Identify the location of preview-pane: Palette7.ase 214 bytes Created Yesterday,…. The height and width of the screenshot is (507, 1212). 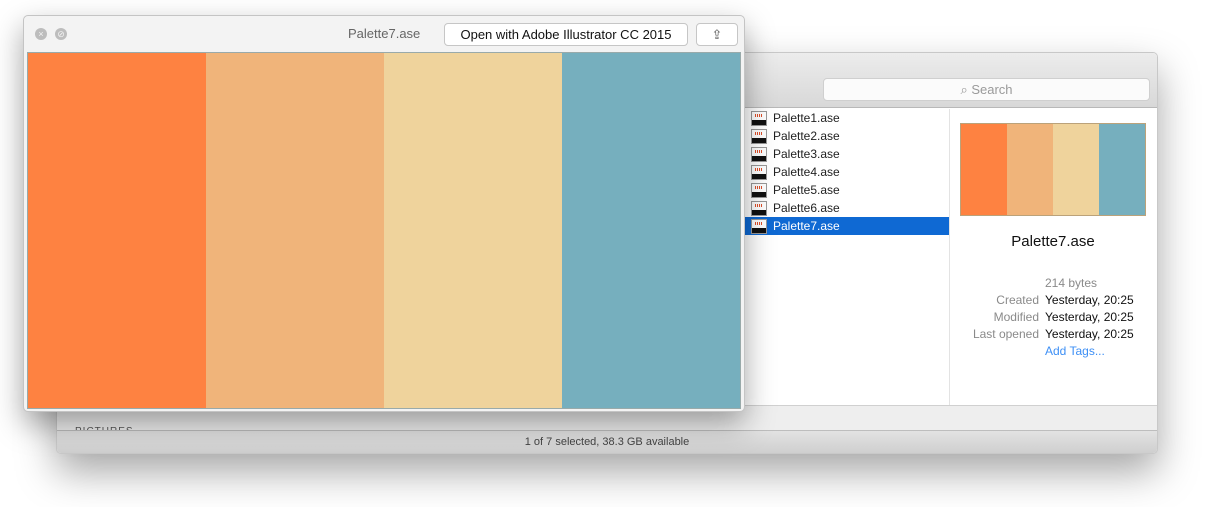
(1053, 257).